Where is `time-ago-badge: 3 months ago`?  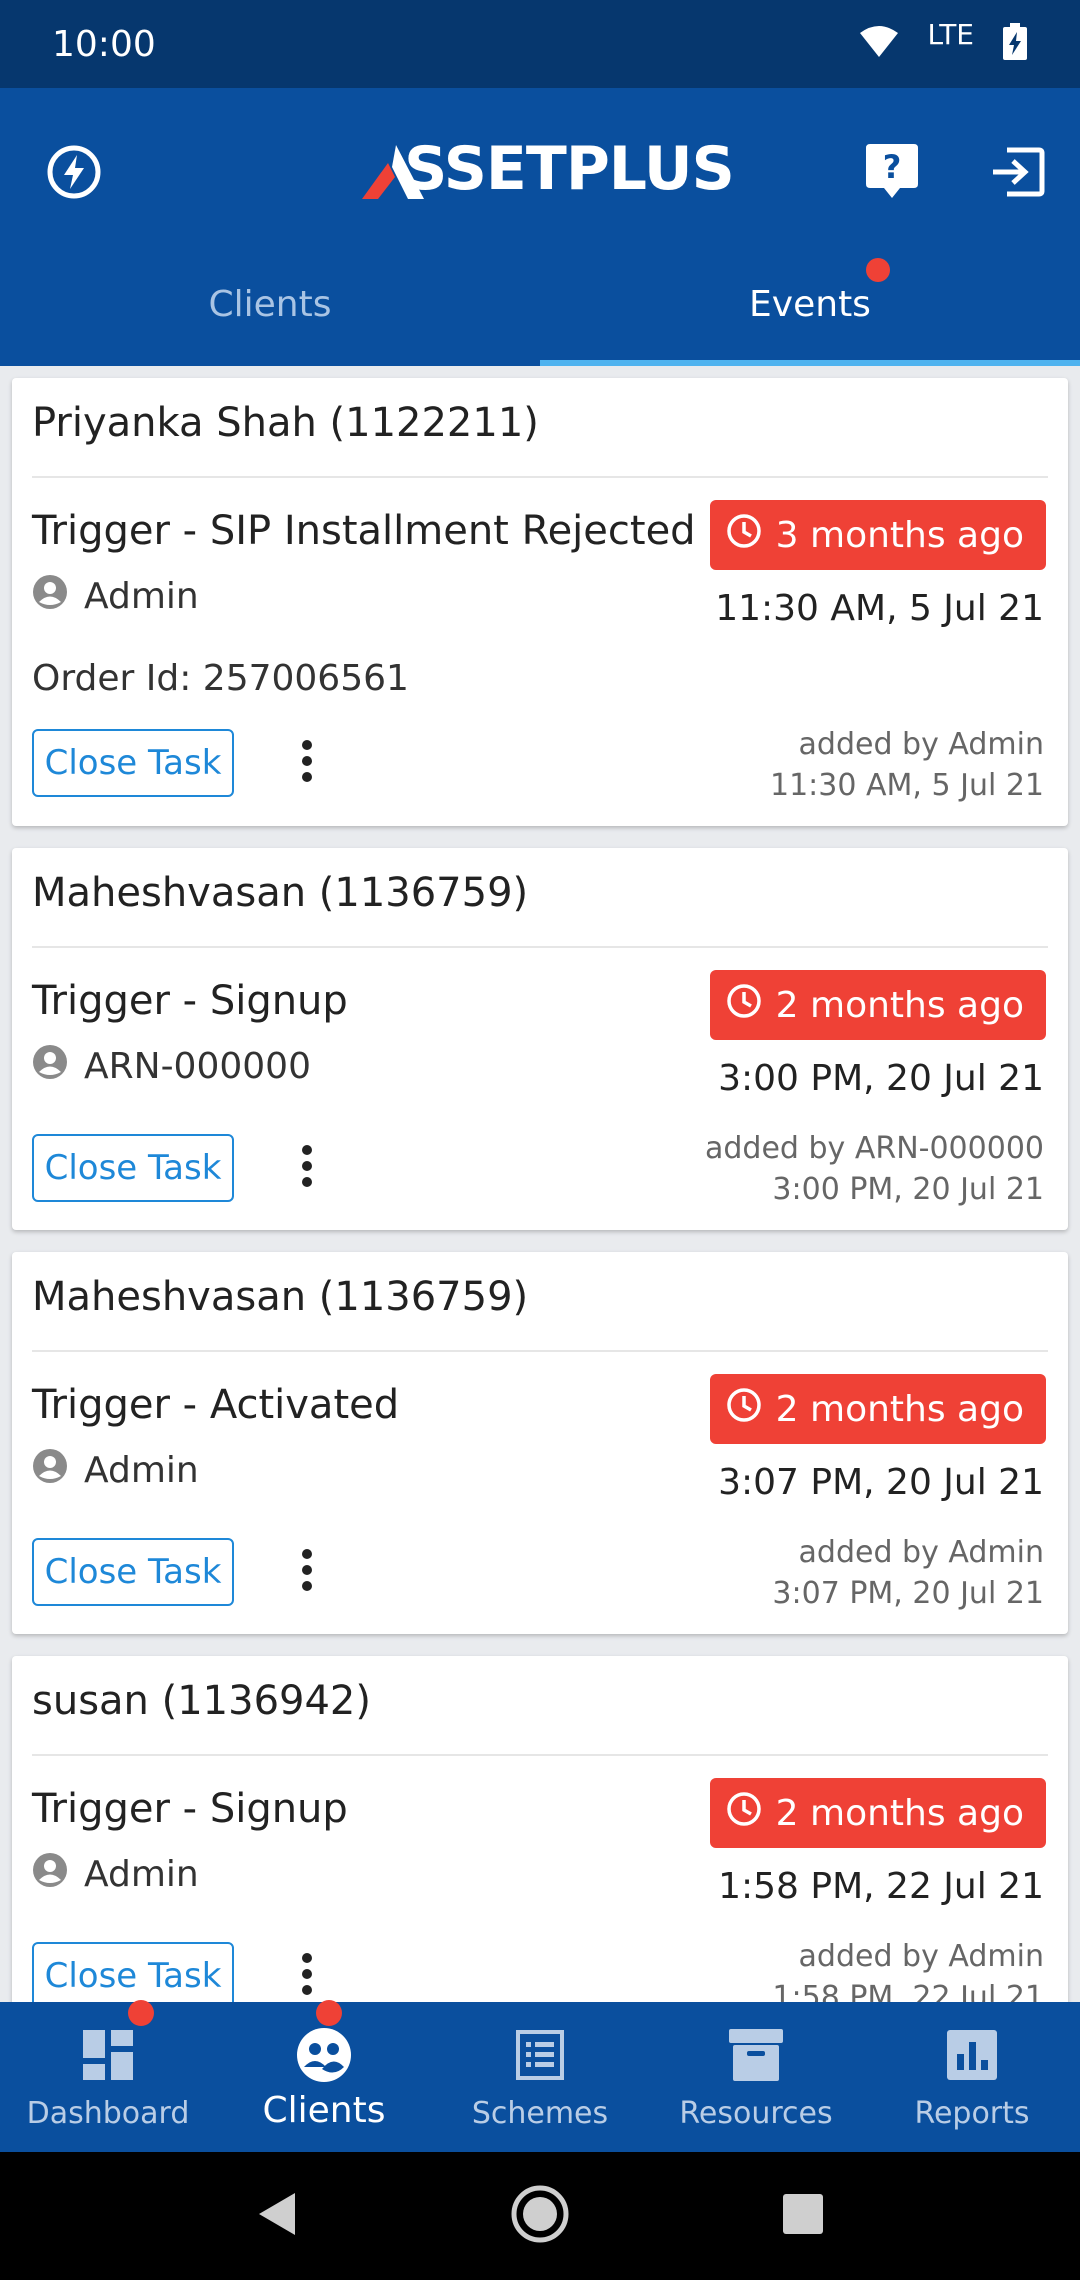 time-ago-badge: 3 months ago is located at coordinates (877, 535).